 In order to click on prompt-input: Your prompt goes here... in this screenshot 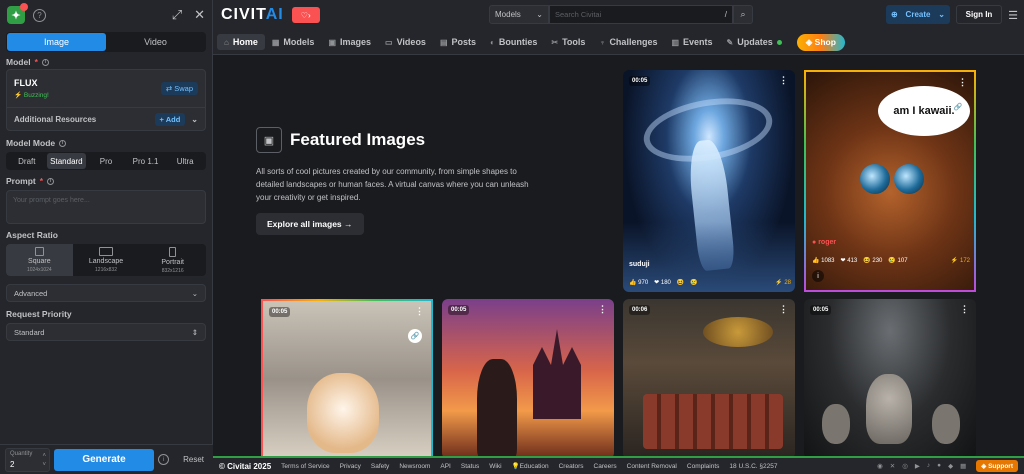, I will do `click(106, 207)`.